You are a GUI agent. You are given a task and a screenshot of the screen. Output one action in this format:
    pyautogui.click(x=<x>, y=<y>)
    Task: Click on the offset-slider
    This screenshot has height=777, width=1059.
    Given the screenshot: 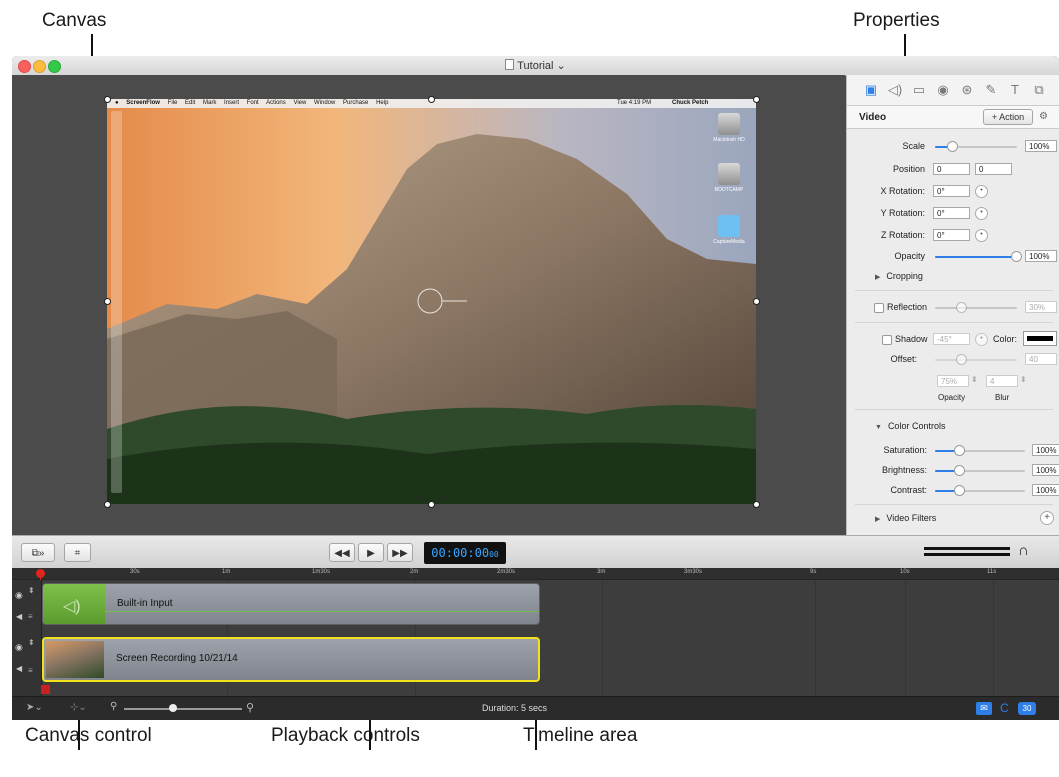 What is the action you would take?
    pyautogui.click(x=976, y=360)
    